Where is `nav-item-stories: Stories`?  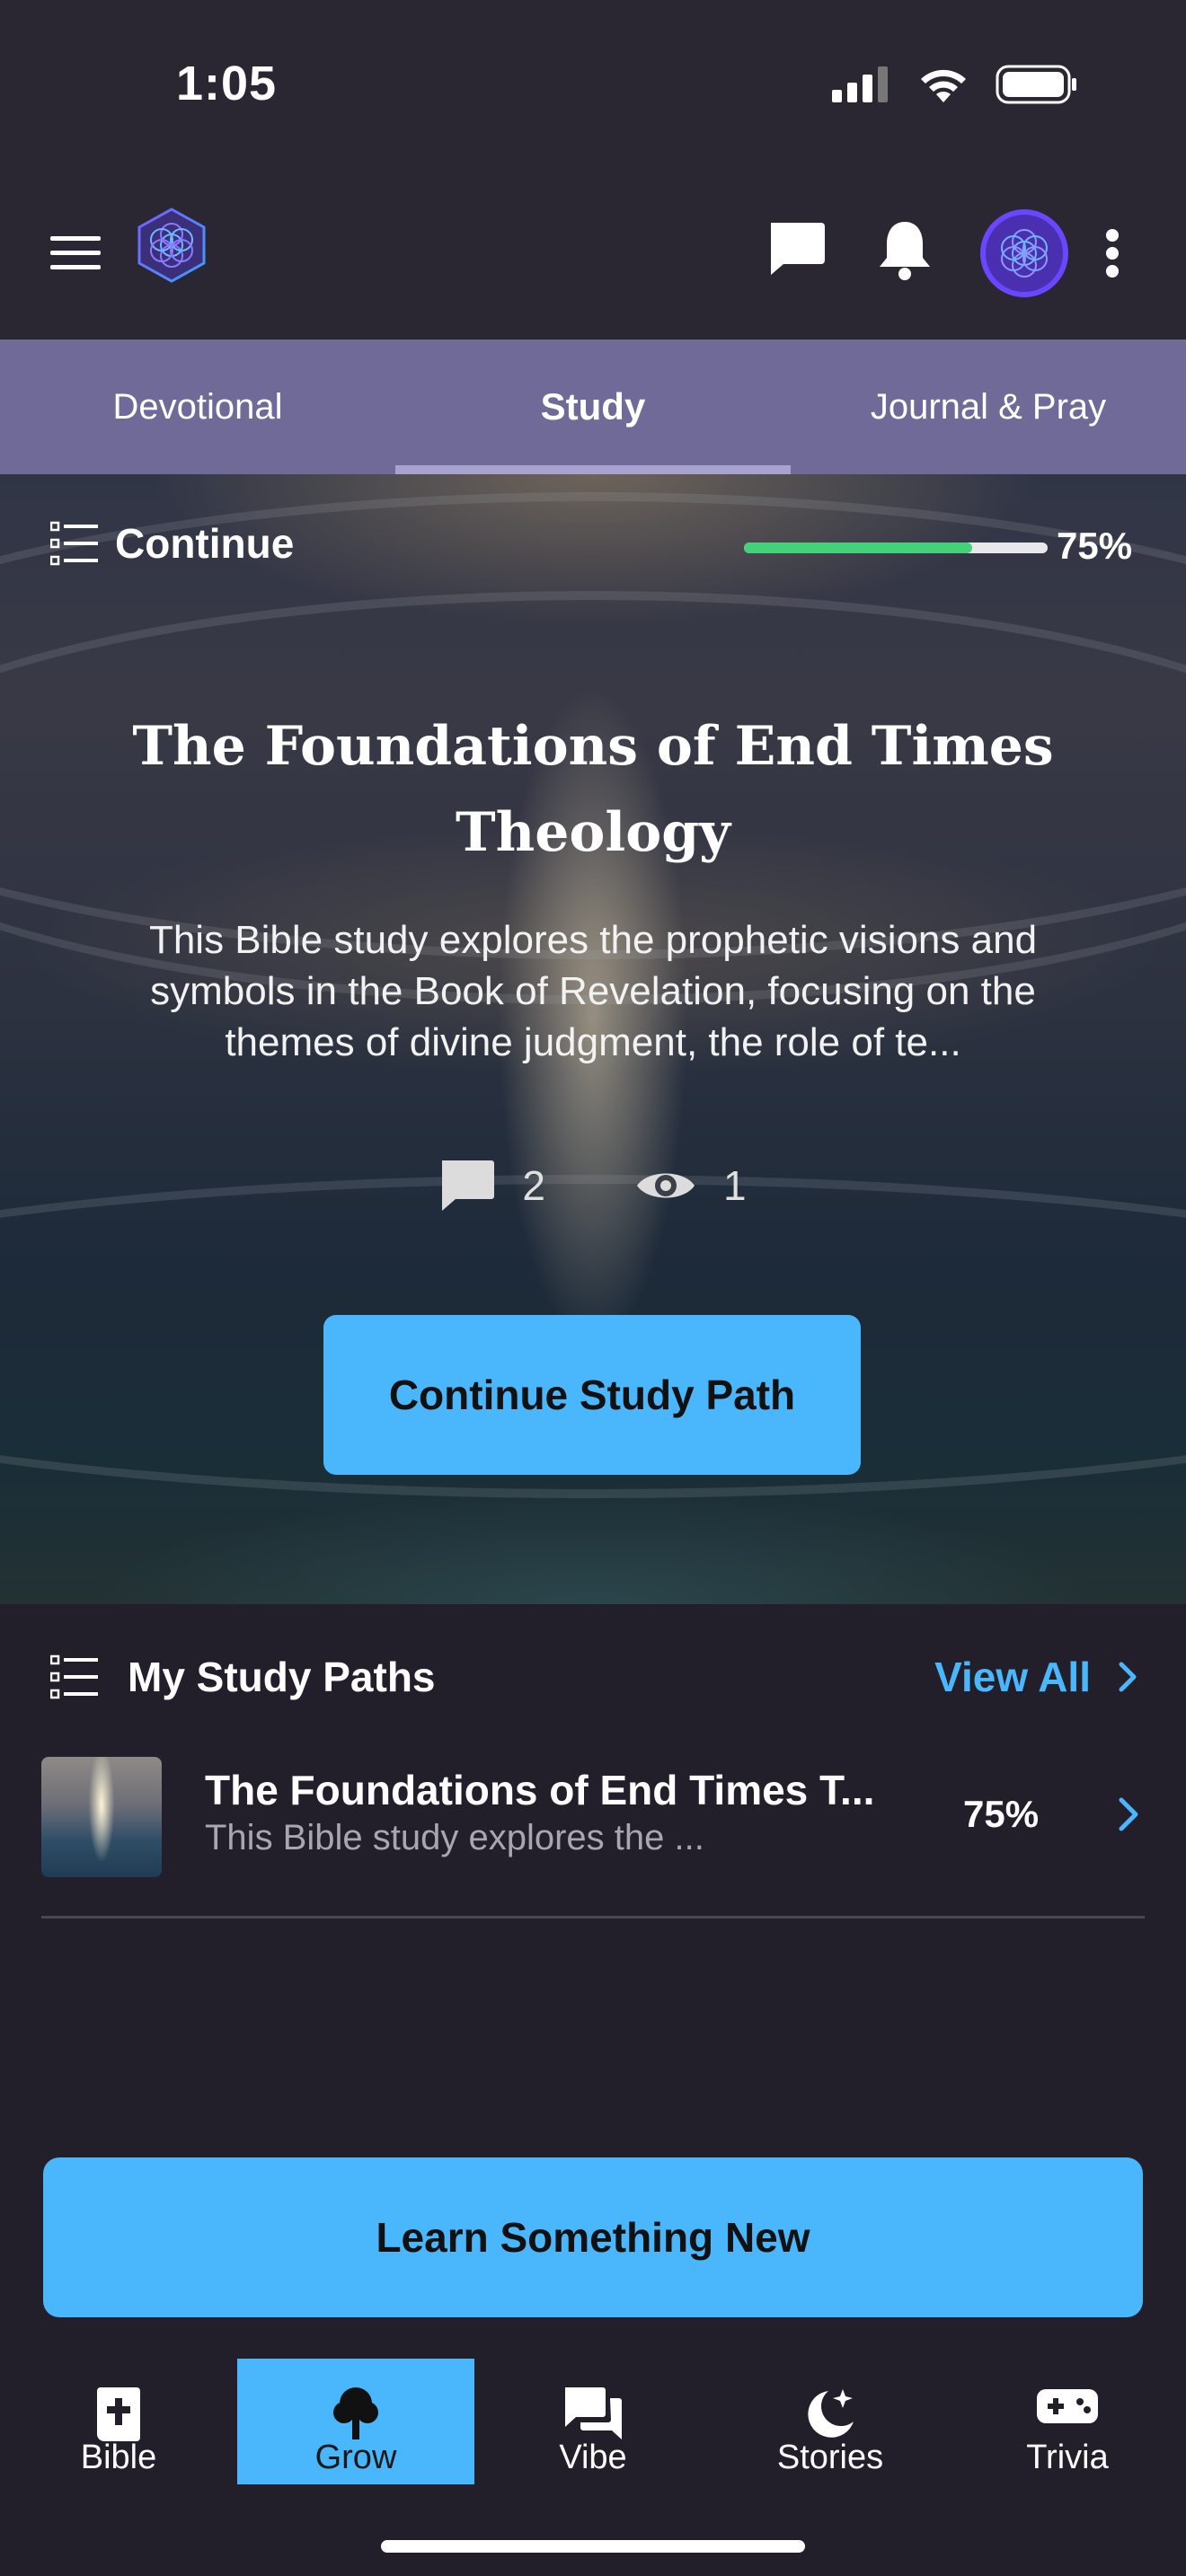 nav-item-stories: Stories is located at coordinates (830, 2421).